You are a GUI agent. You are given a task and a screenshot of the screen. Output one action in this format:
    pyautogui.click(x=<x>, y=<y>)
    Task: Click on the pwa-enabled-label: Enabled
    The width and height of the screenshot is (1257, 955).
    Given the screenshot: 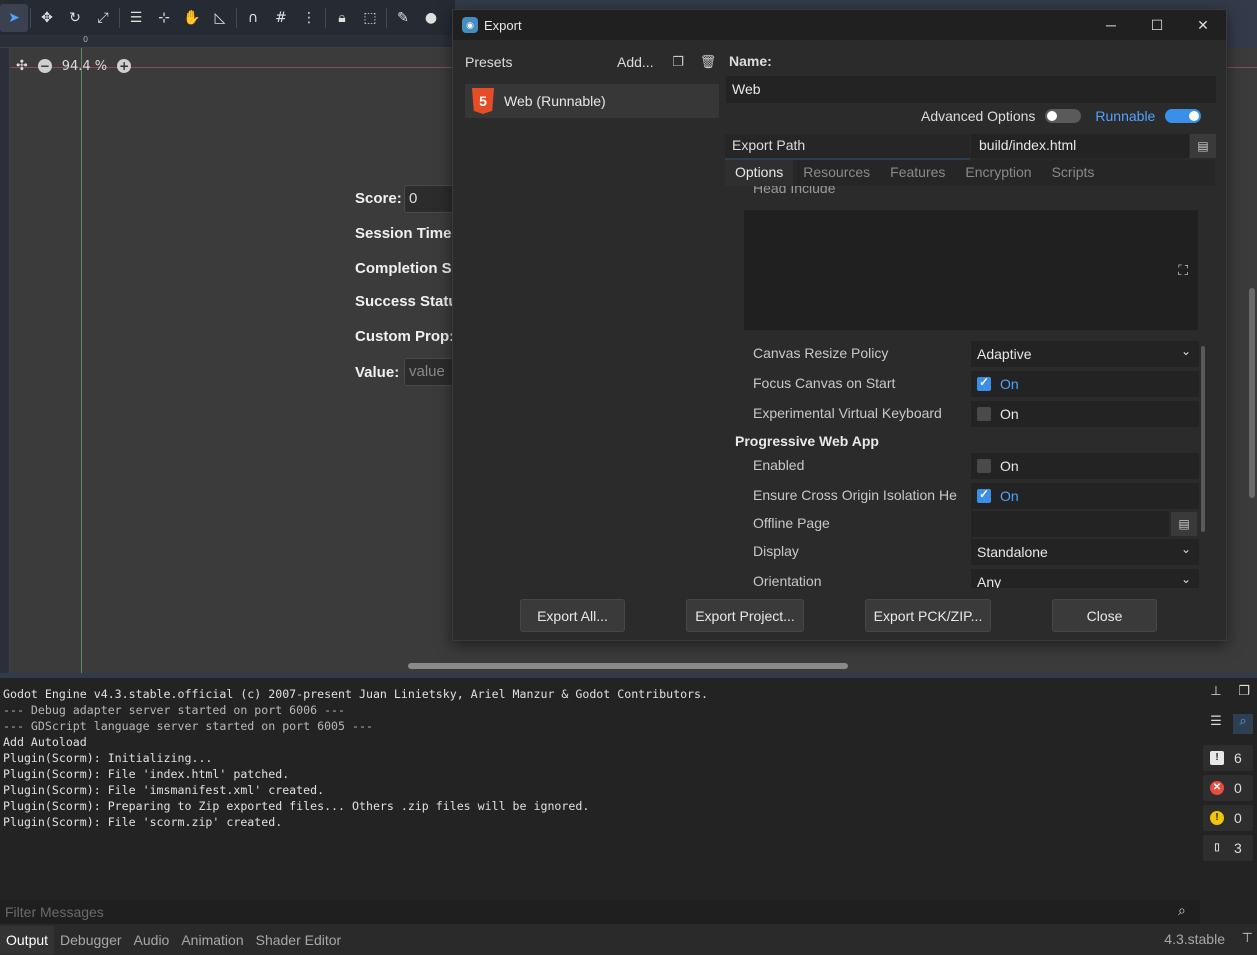 What is the action you would take?
    pyautogui.click(x=779, y=465)
    